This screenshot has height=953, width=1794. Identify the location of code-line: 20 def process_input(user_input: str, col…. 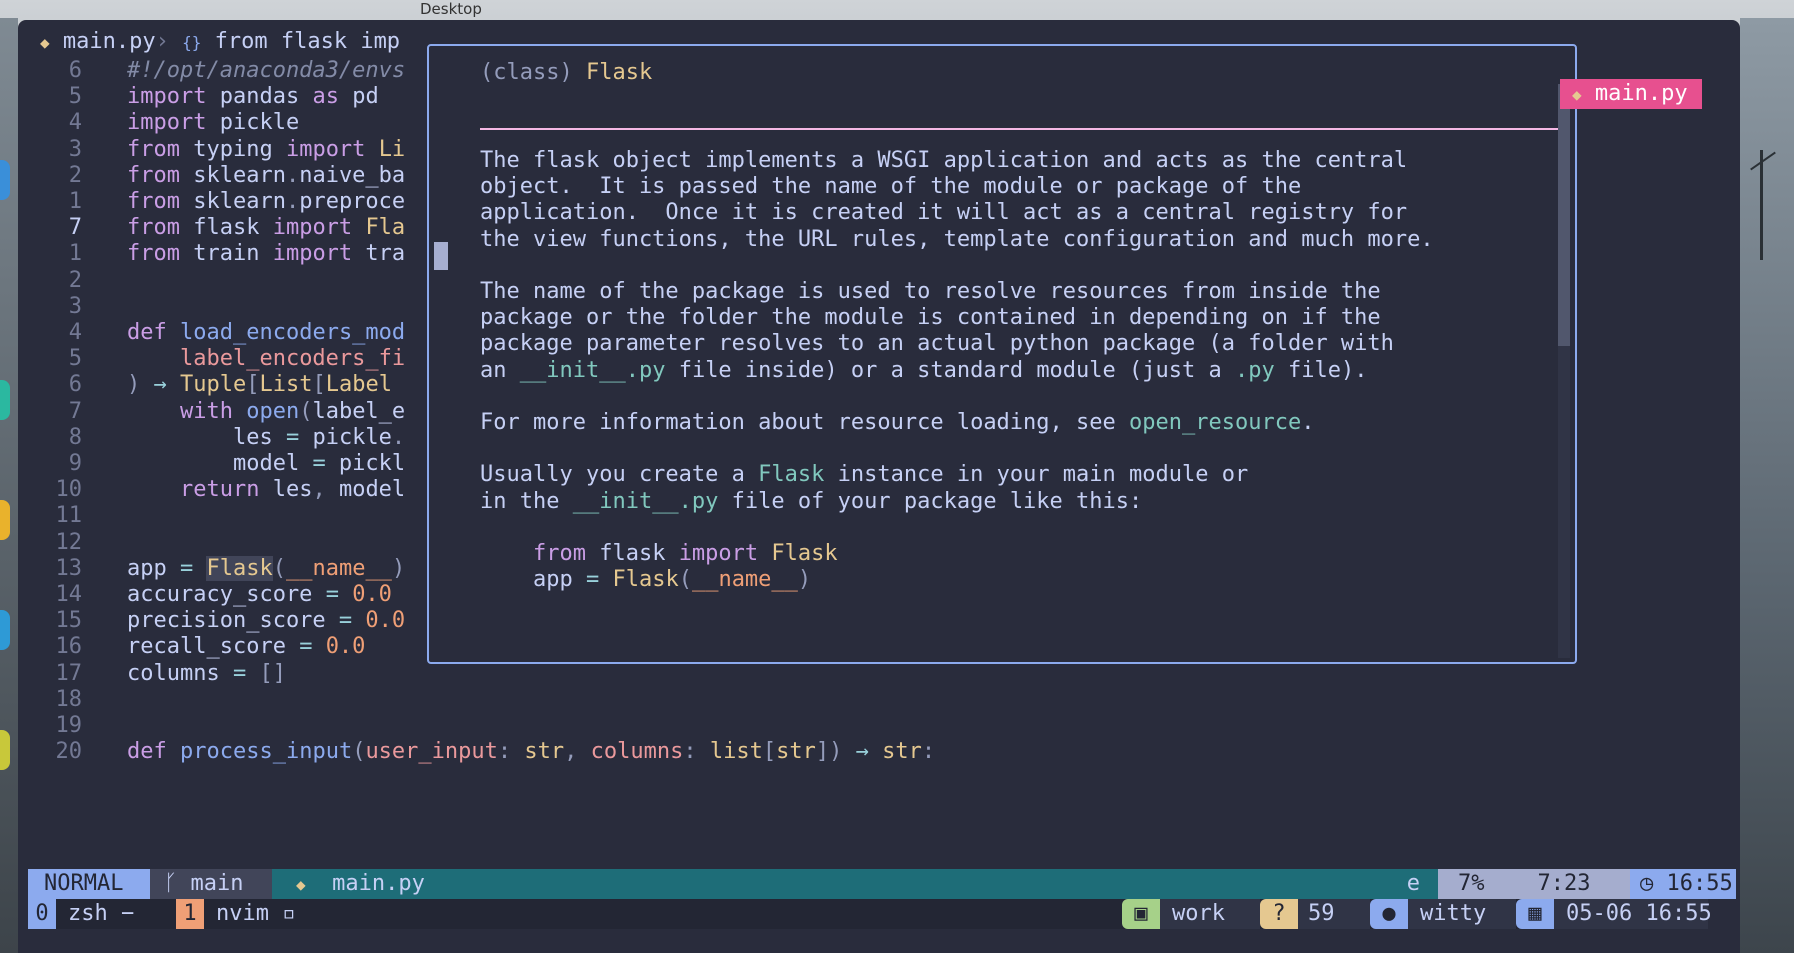
(868, 752).